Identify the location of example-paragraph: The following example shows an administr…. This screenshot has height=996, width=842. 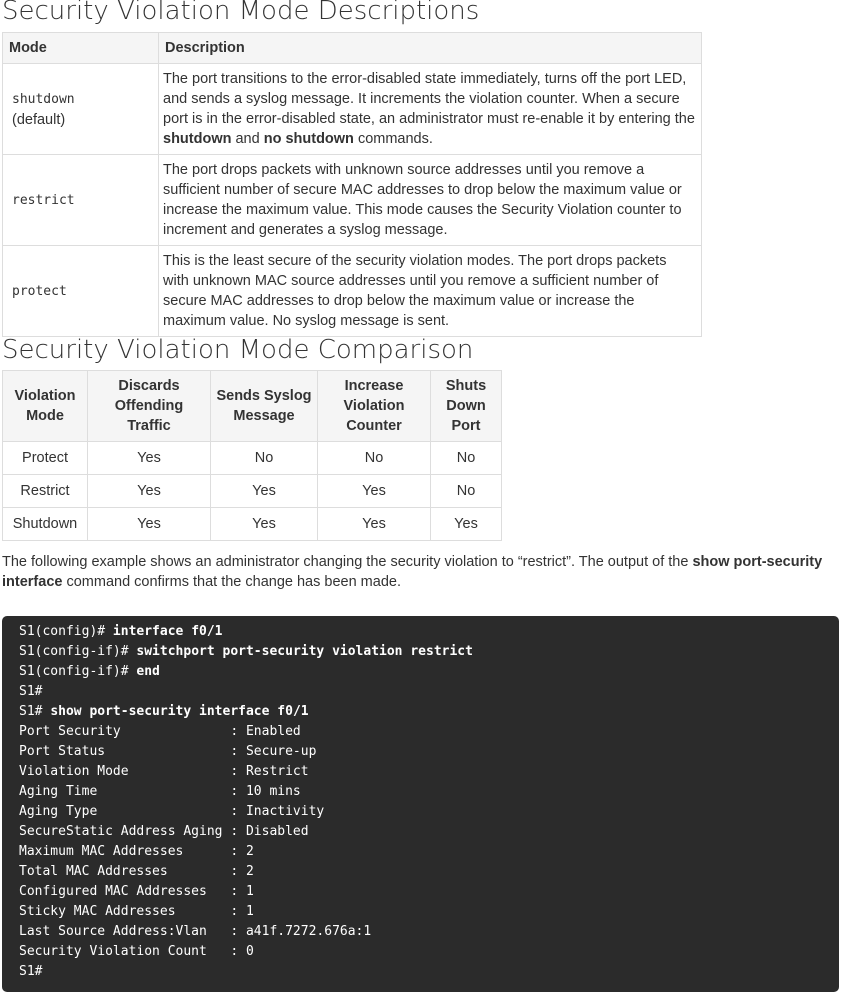
(417, 572).